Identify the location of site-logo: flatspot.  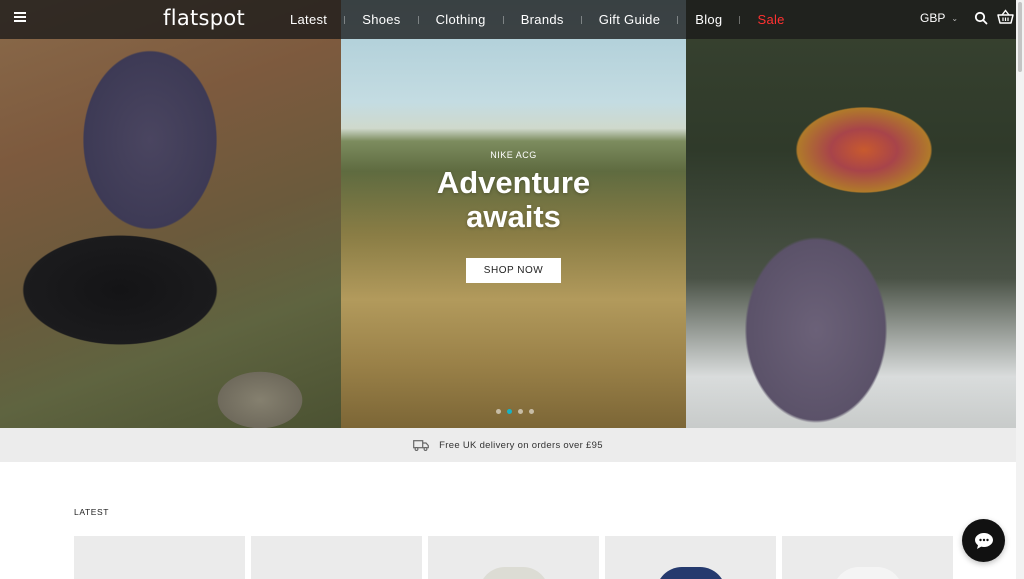
(204, 18).